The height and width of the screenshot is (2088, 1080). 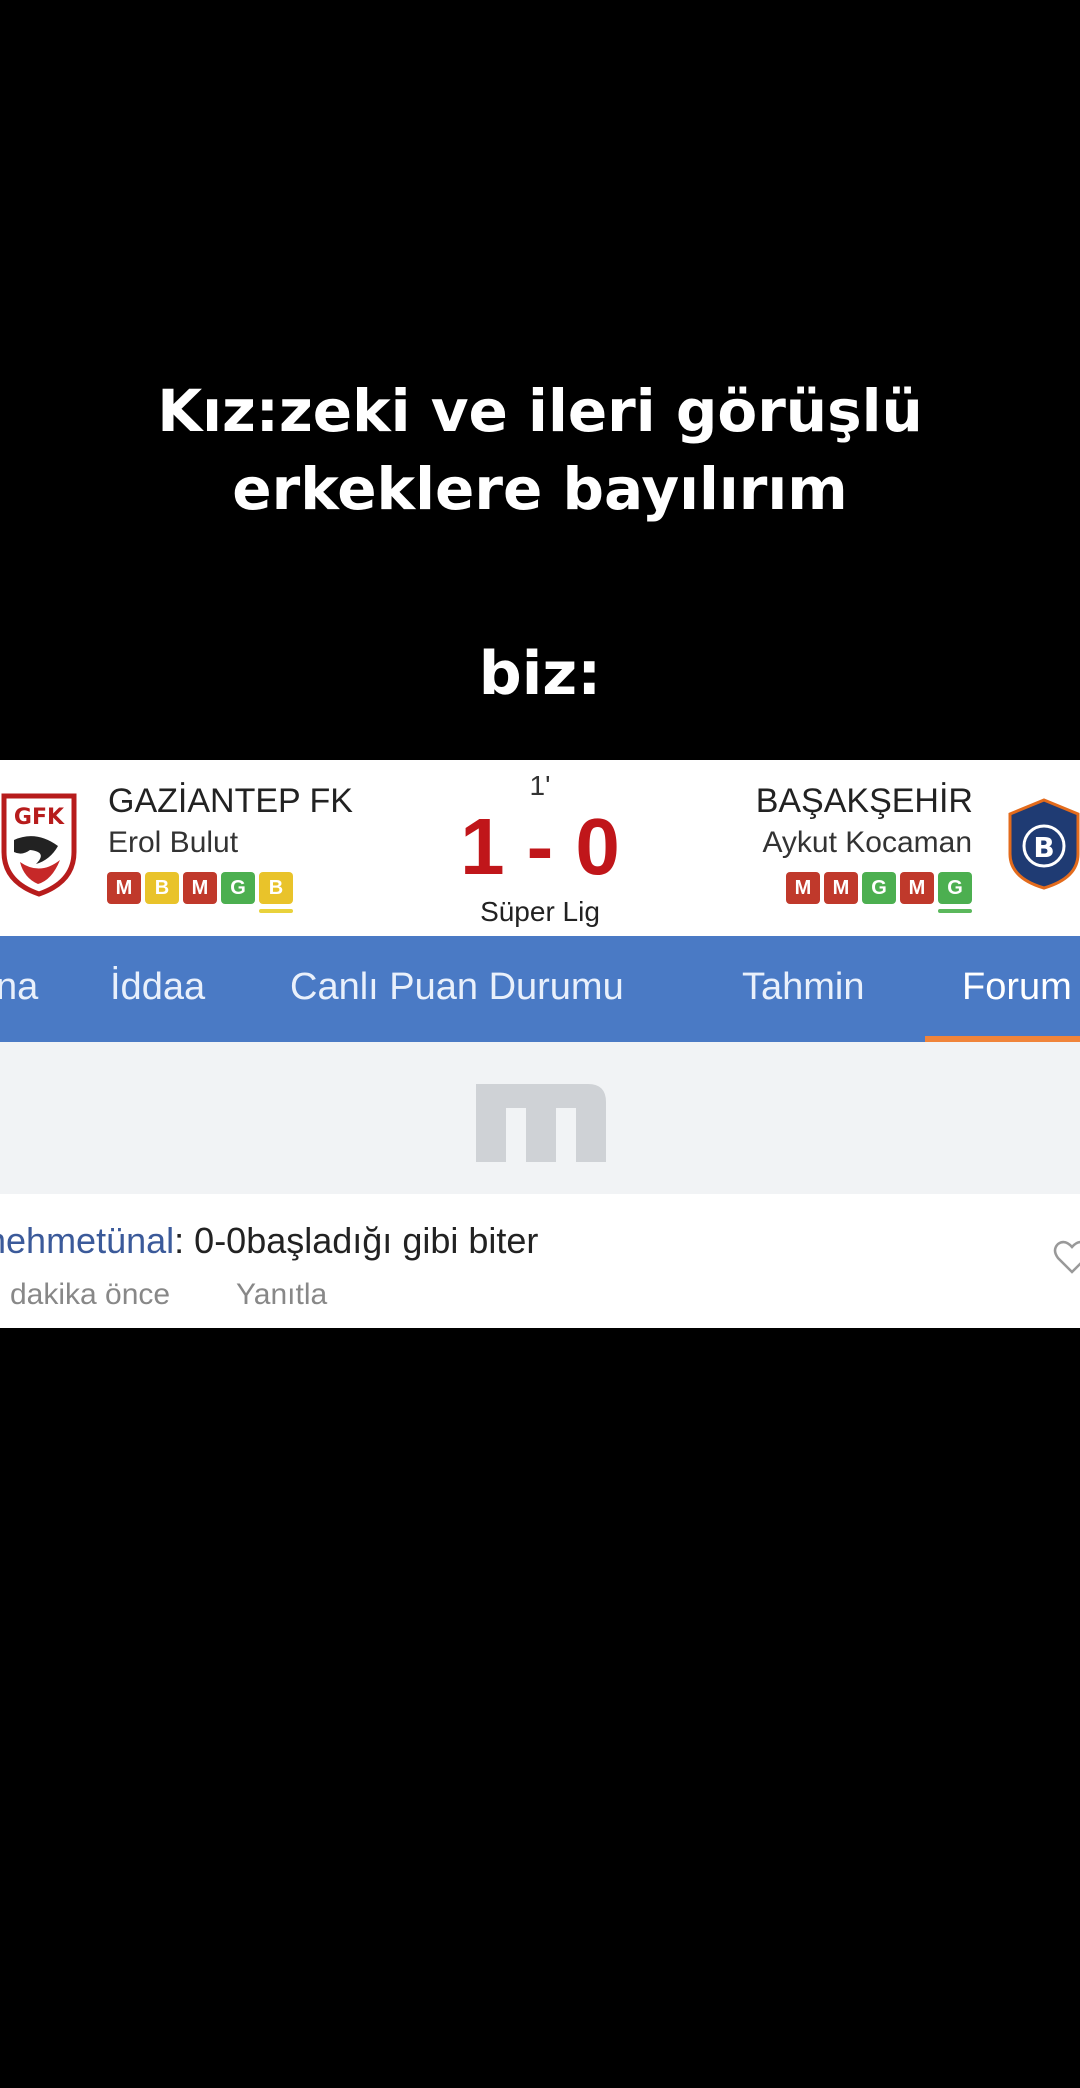 What do you see at coordinates (1043, 847) in the screenshot?
I see `away-logo-text: B` at bounding box center [1043, 847].